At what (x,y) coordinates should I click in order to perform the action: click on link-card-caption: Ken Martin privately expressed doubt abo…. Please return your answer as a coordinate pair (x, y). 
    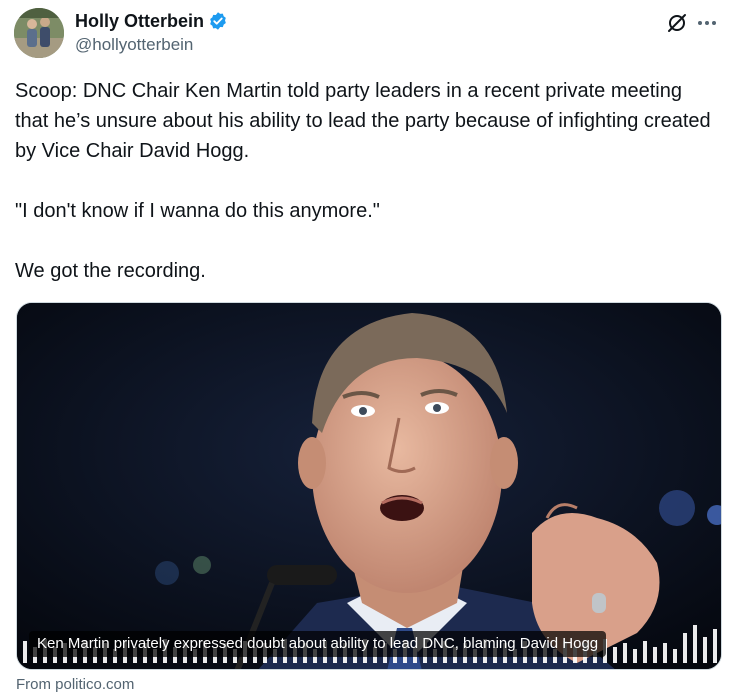
    Looking at the image, I should click on (318, 644).